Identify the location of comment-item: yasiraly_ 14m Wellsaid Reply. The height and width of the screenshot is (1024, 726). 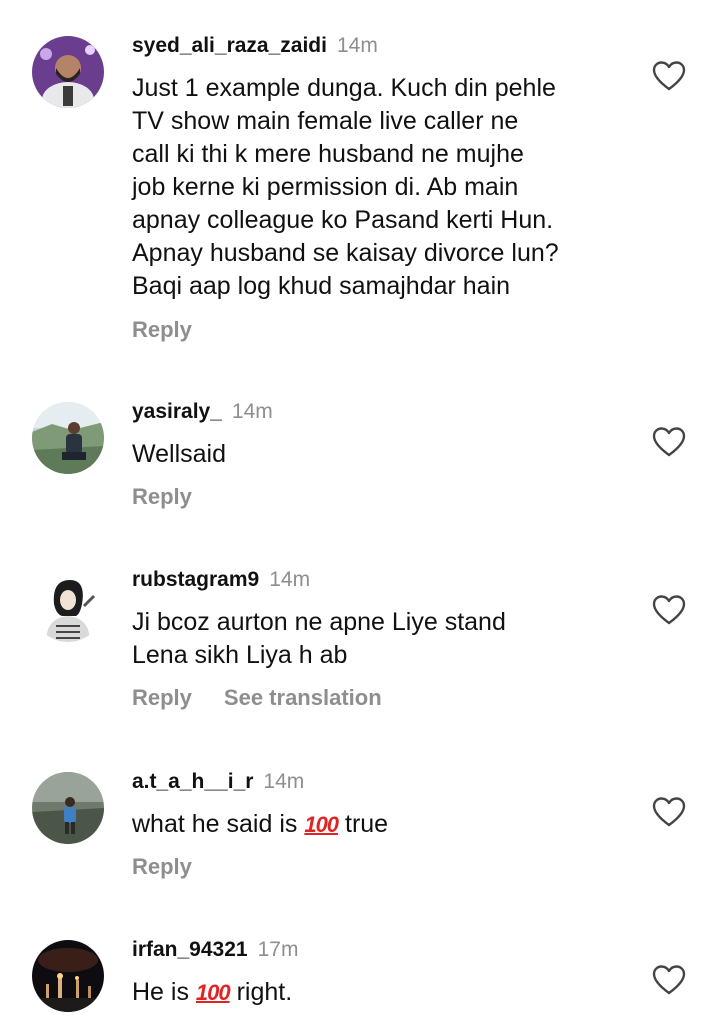
(363, 460).